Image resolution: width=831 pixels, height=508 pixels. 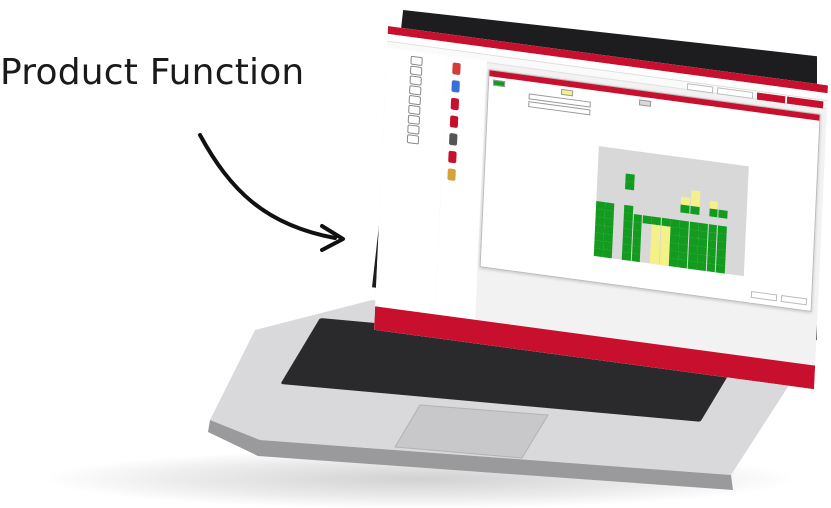 I want to click on pipe-icon, so click(x=413, y=139).